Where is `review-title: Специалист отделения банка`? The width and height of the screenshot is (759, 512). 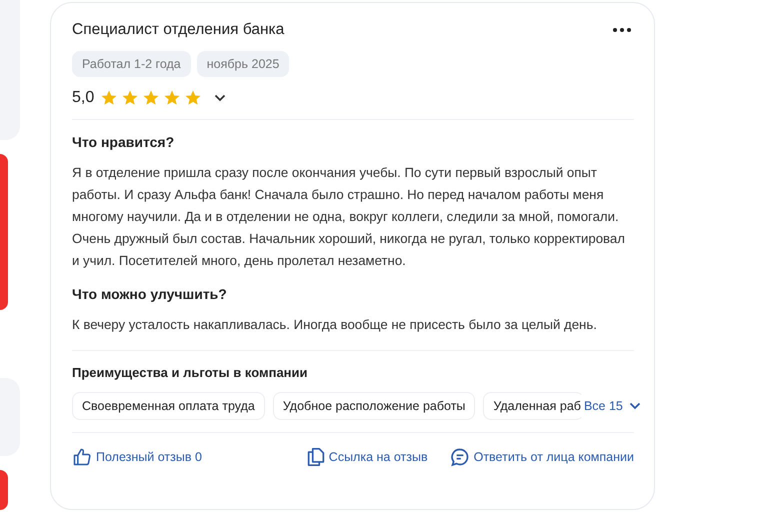 review-title: Специалист отделения банка is located at coordinates (178, 30).